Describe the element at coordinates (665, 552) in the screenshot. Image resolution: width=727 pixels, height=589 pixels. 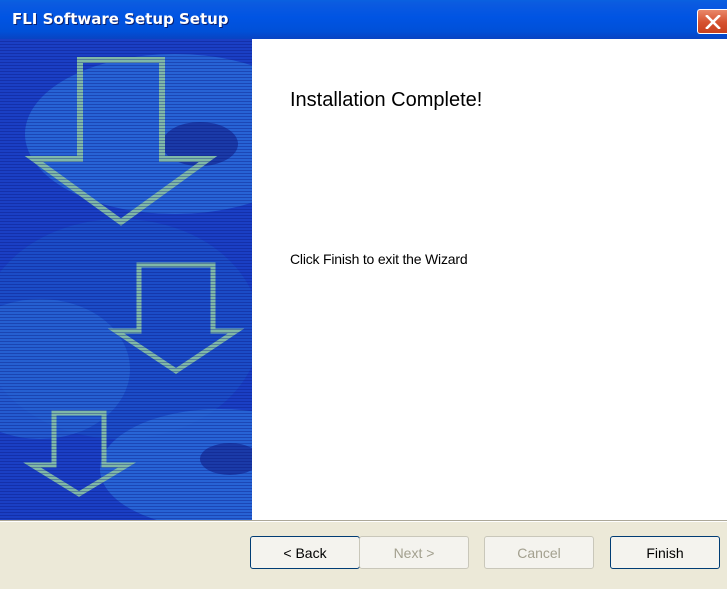
I see `finish-button: Finish` at that location.